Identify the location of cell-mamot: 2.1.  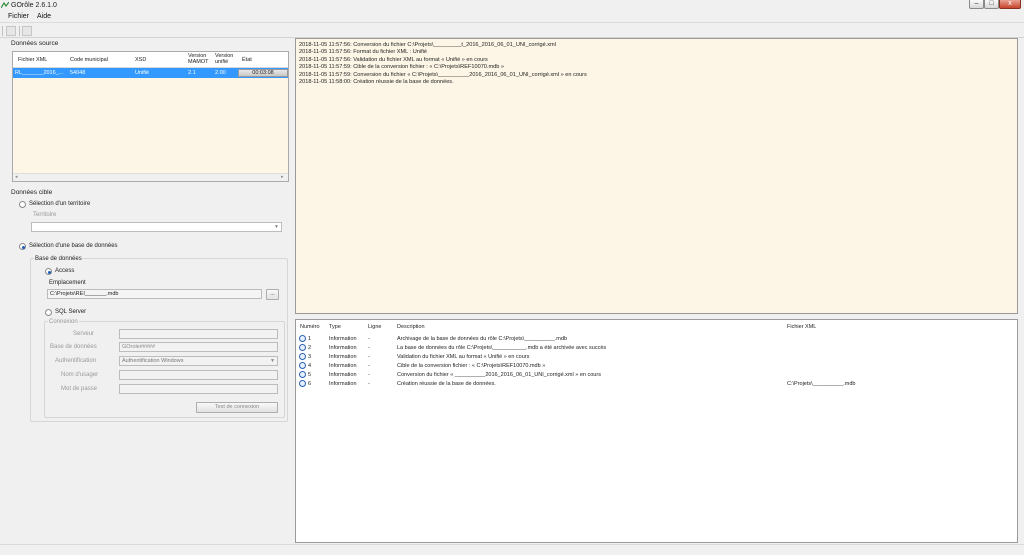
(192, 73).